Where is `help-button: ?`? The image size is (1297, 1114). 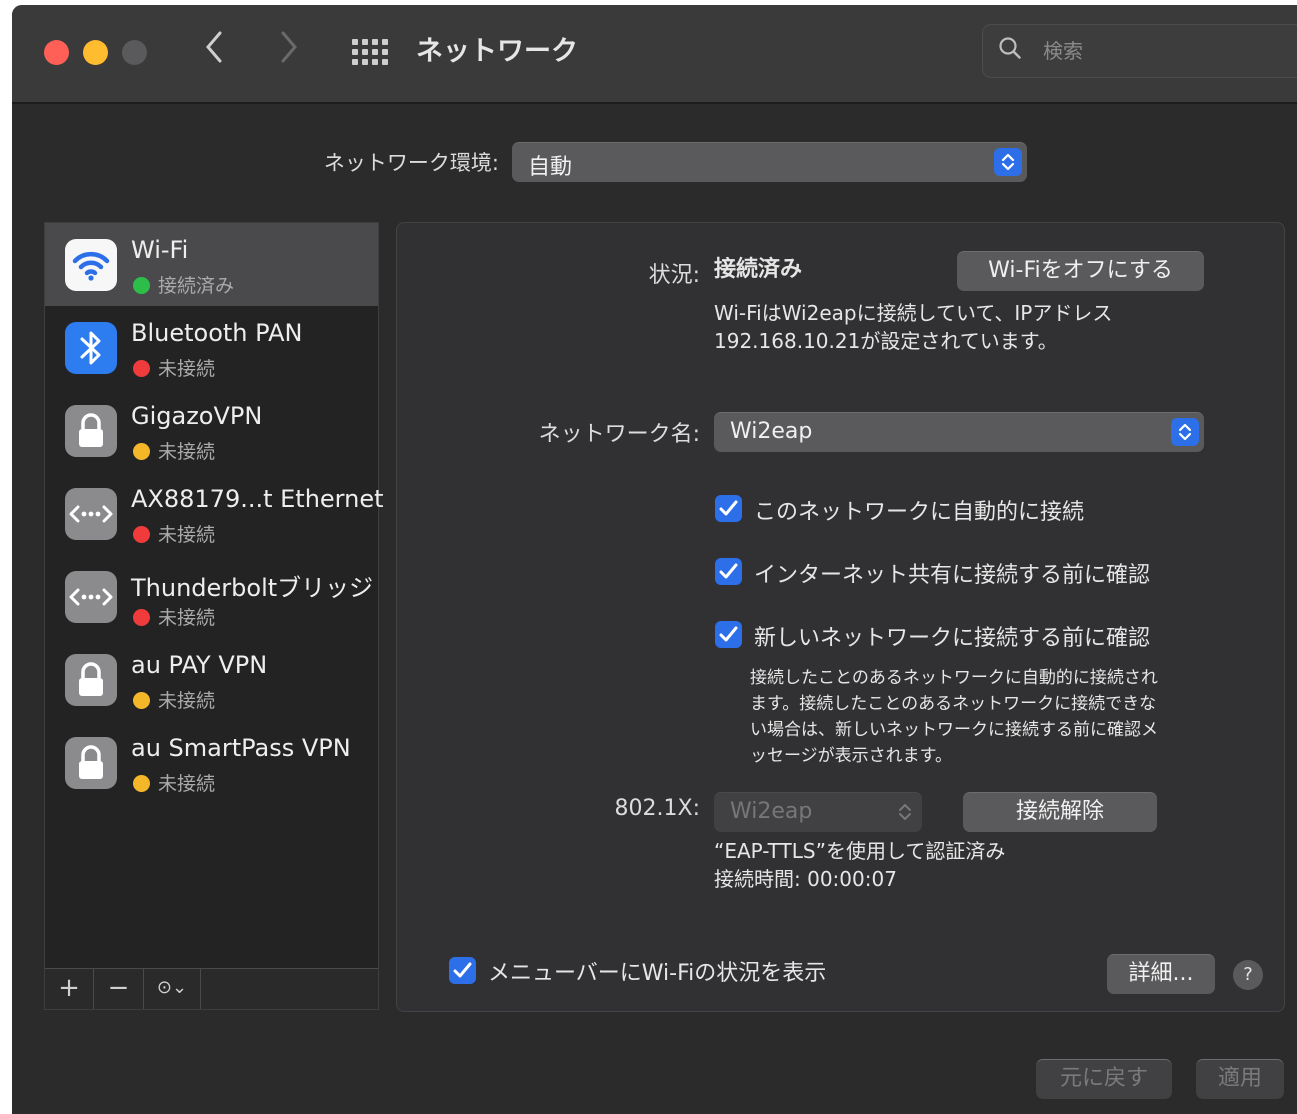
help-button: ? is located at coordinates (1248, 975).